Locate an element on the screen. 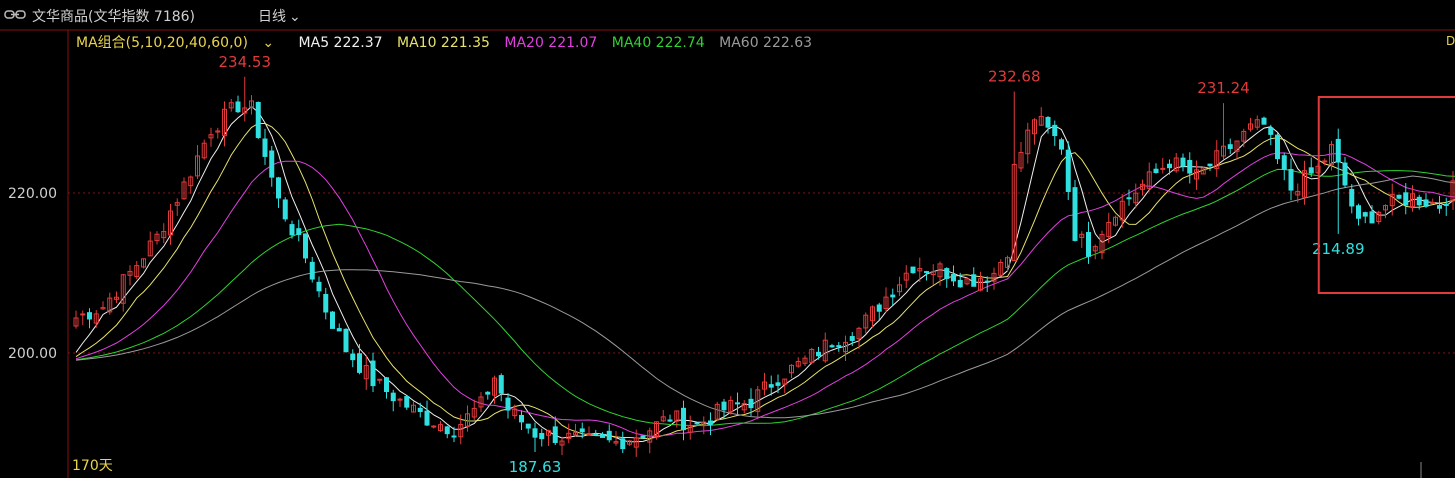 The width and height of the screenshot is (1455, 478). y-tick-label: 220.00 is located at coordinates (32, 194).